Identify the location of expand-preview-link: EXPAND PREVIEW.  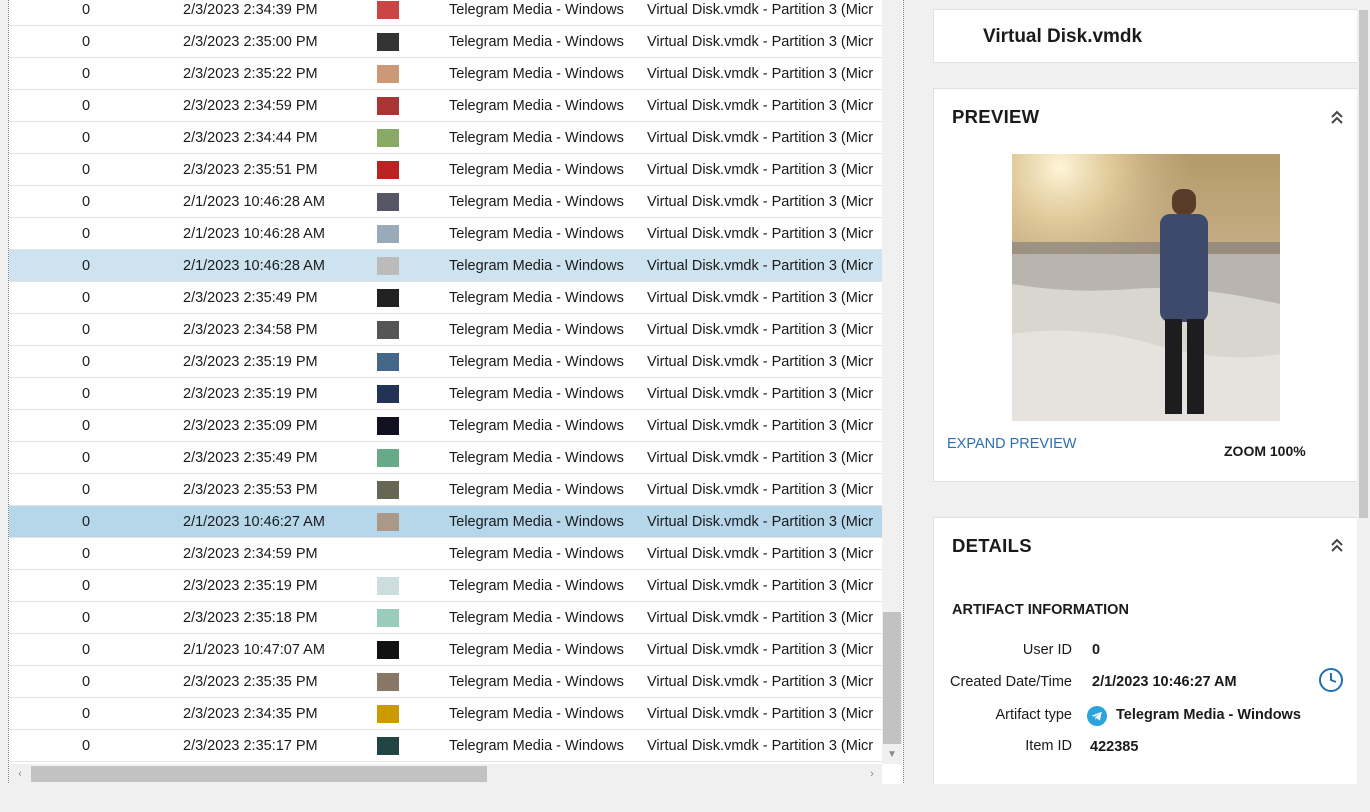
(1011, 444).